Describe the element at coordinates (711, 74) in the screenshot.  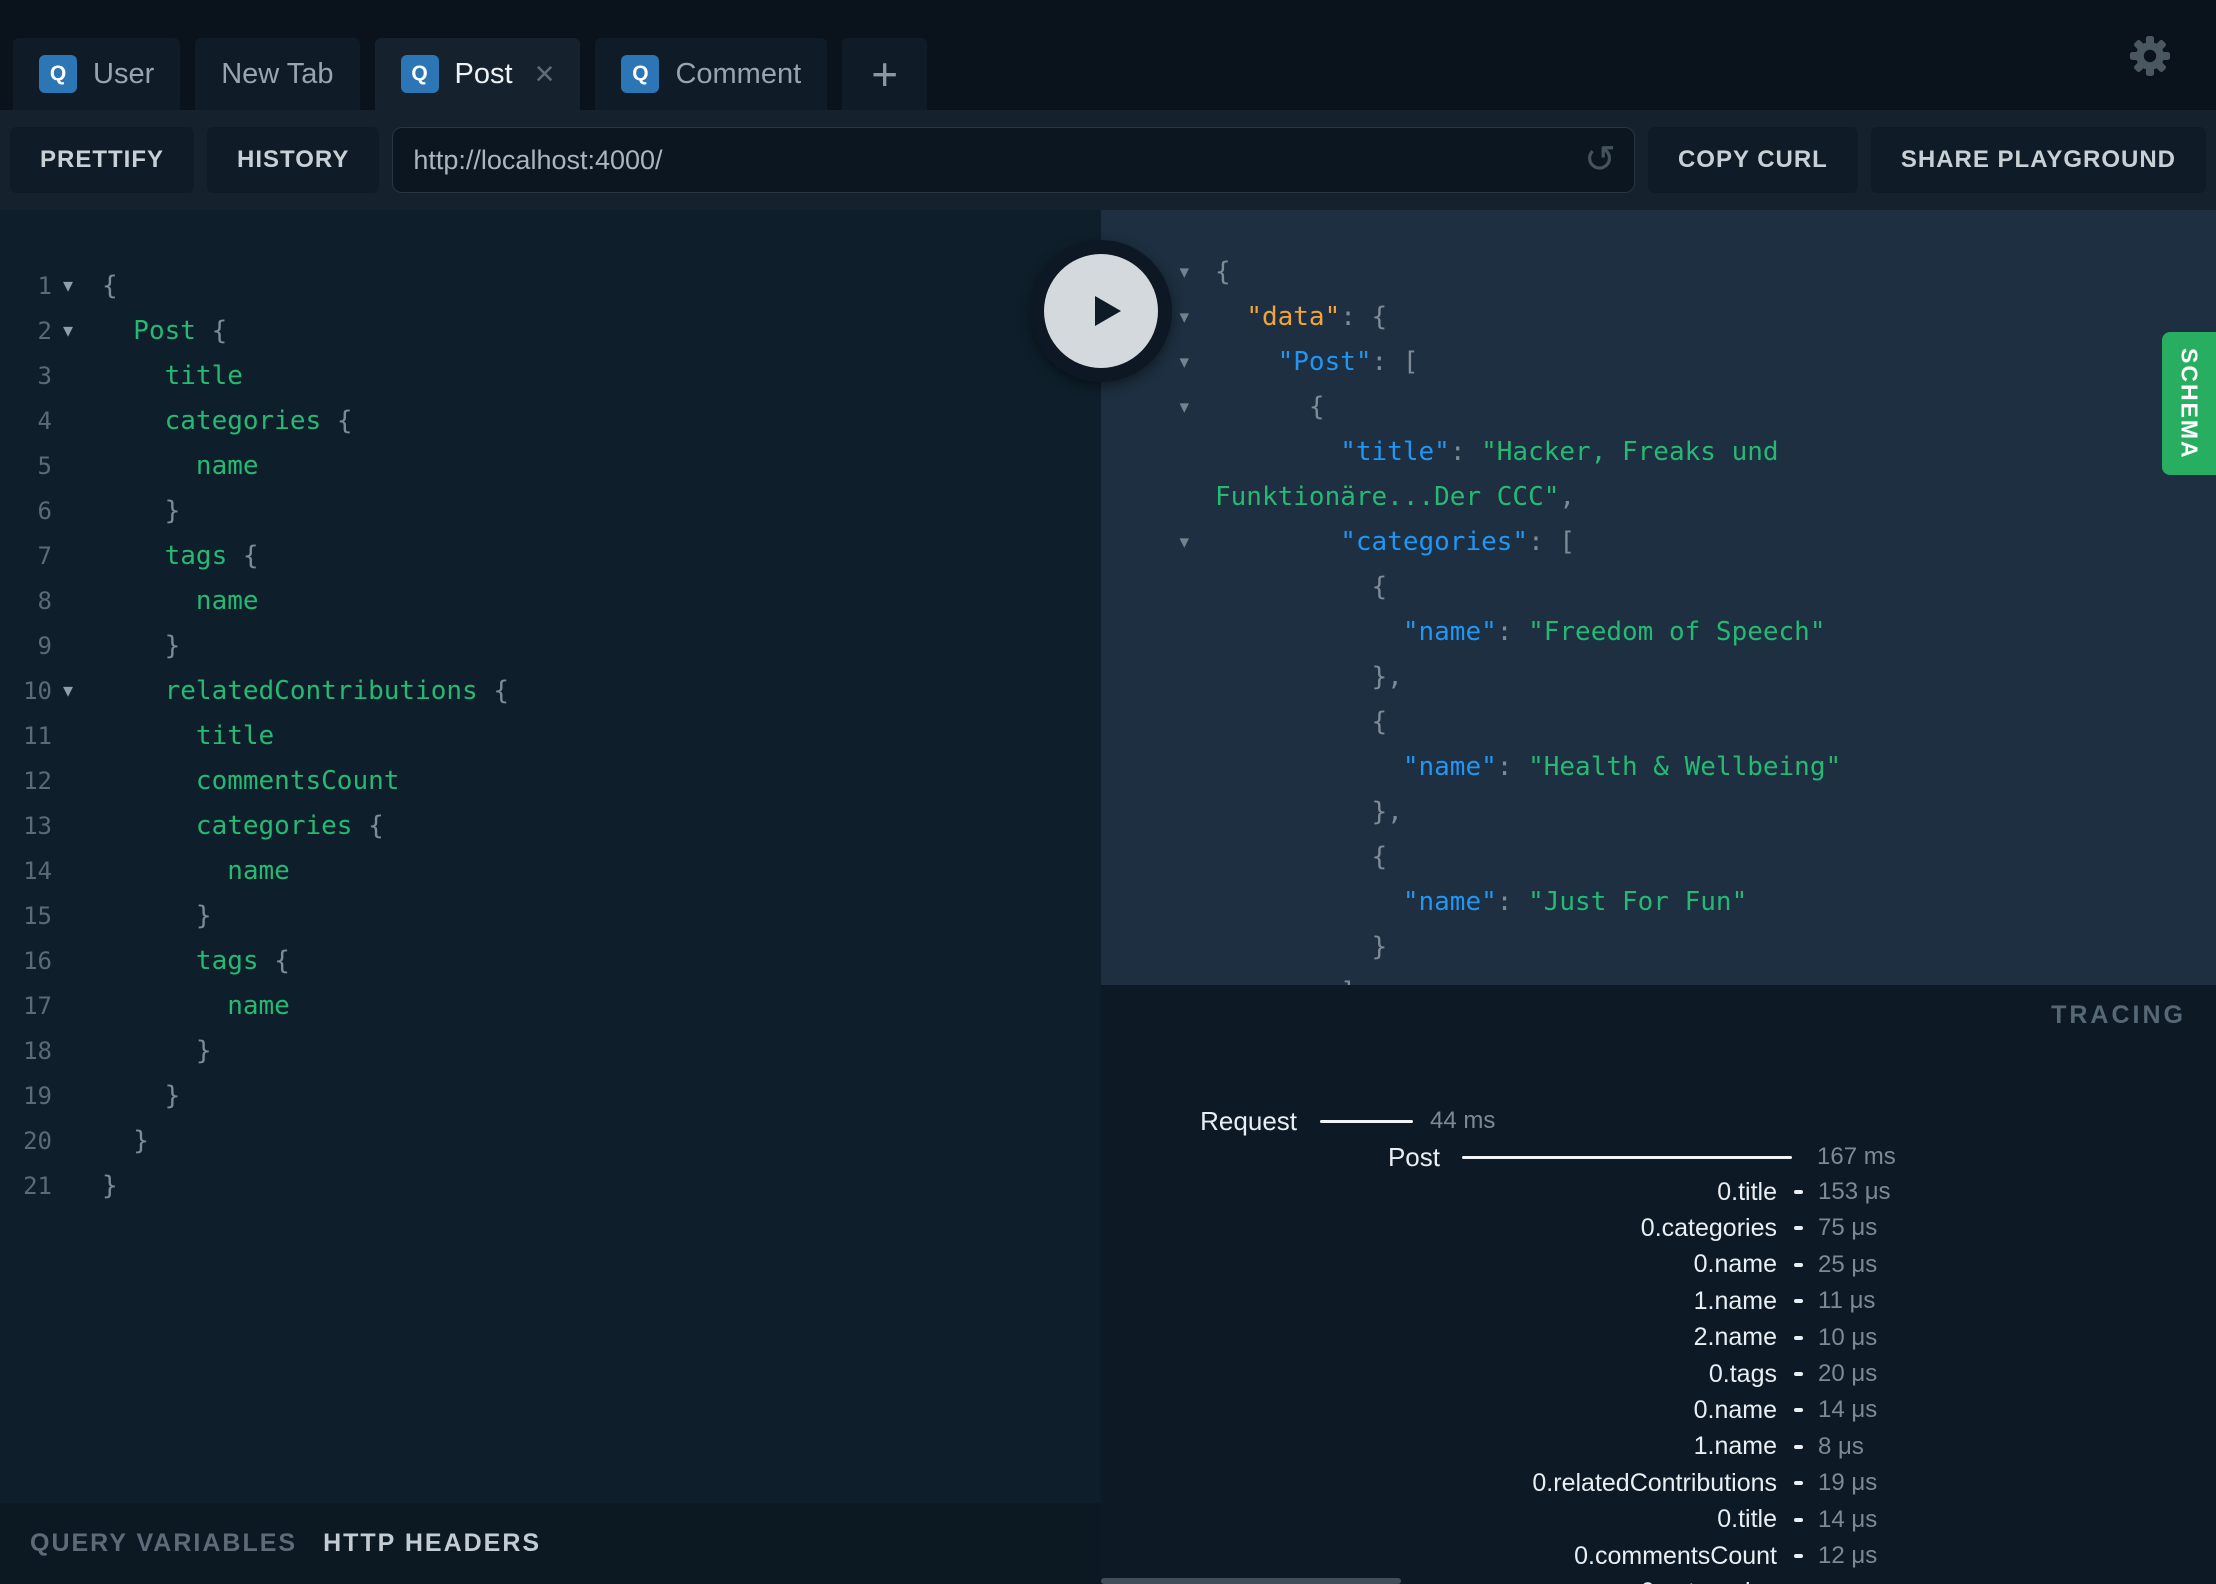
I see `tab-comment: Q Comment` at that location.